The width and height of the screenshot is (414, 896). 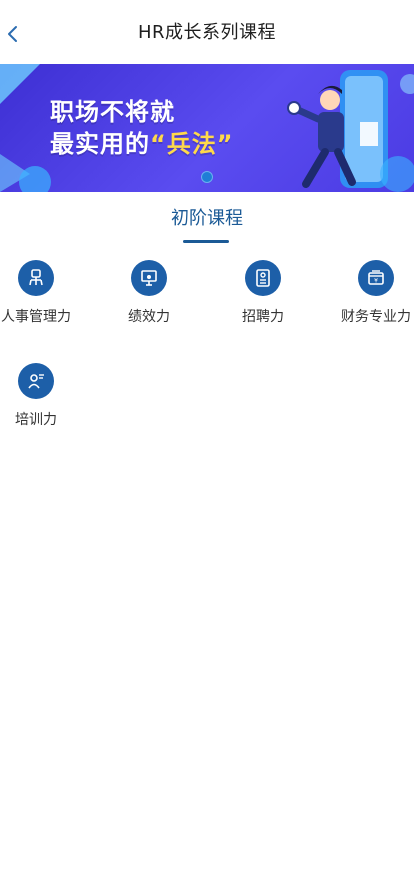 What do you see at coordinates (206, 241) in the screenshot?
I see `section-underline` at bounding box center [206, 241].